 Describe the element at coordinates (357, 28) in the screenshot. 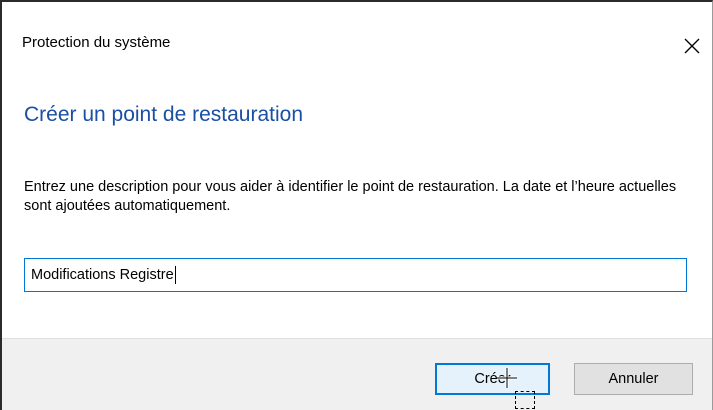

I see `title-bar: Protection du système` at that location.